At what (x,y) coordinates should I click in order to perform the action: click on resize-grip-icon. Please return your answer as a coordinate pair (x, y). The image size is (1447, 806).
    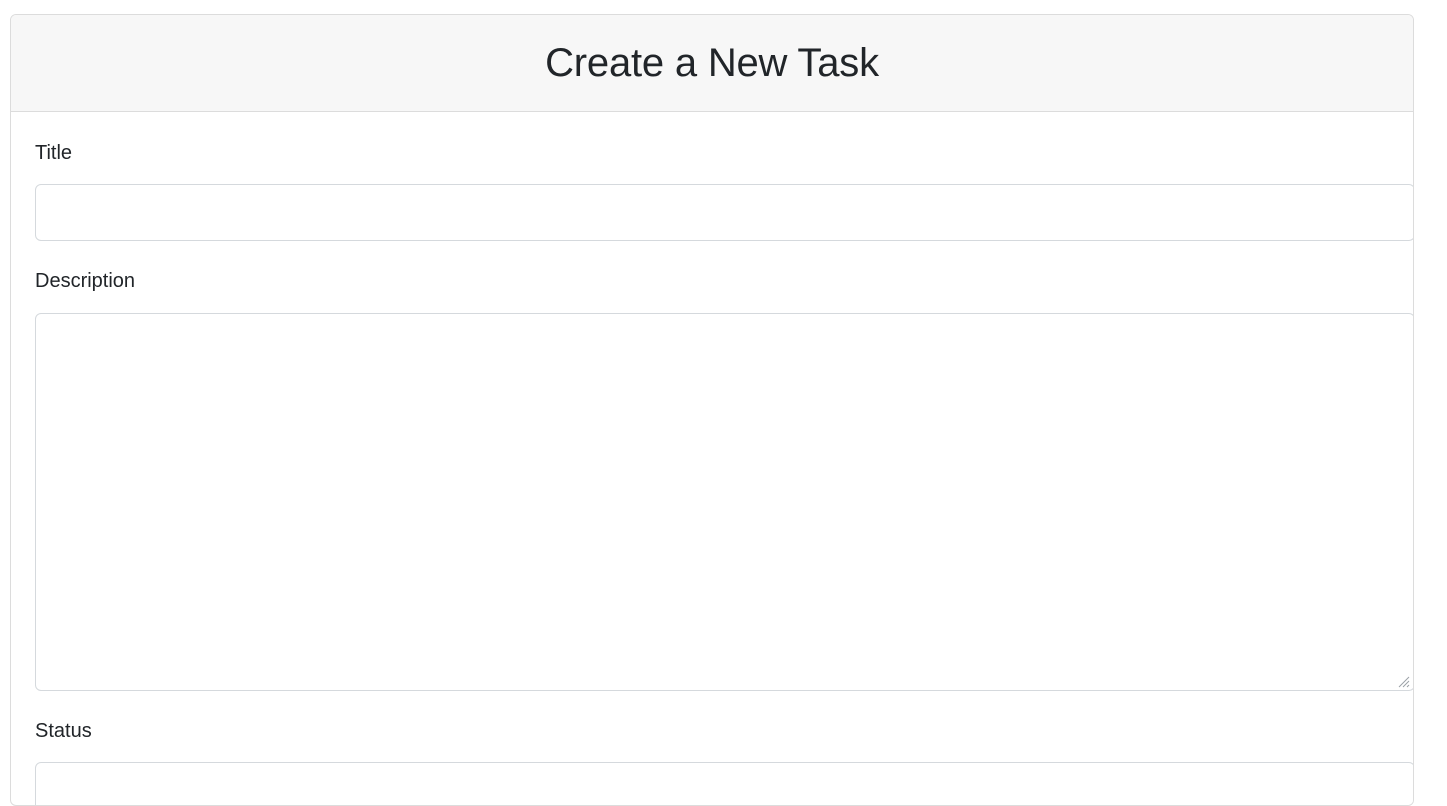
    Looking at the image, I should click on (1403, 681).